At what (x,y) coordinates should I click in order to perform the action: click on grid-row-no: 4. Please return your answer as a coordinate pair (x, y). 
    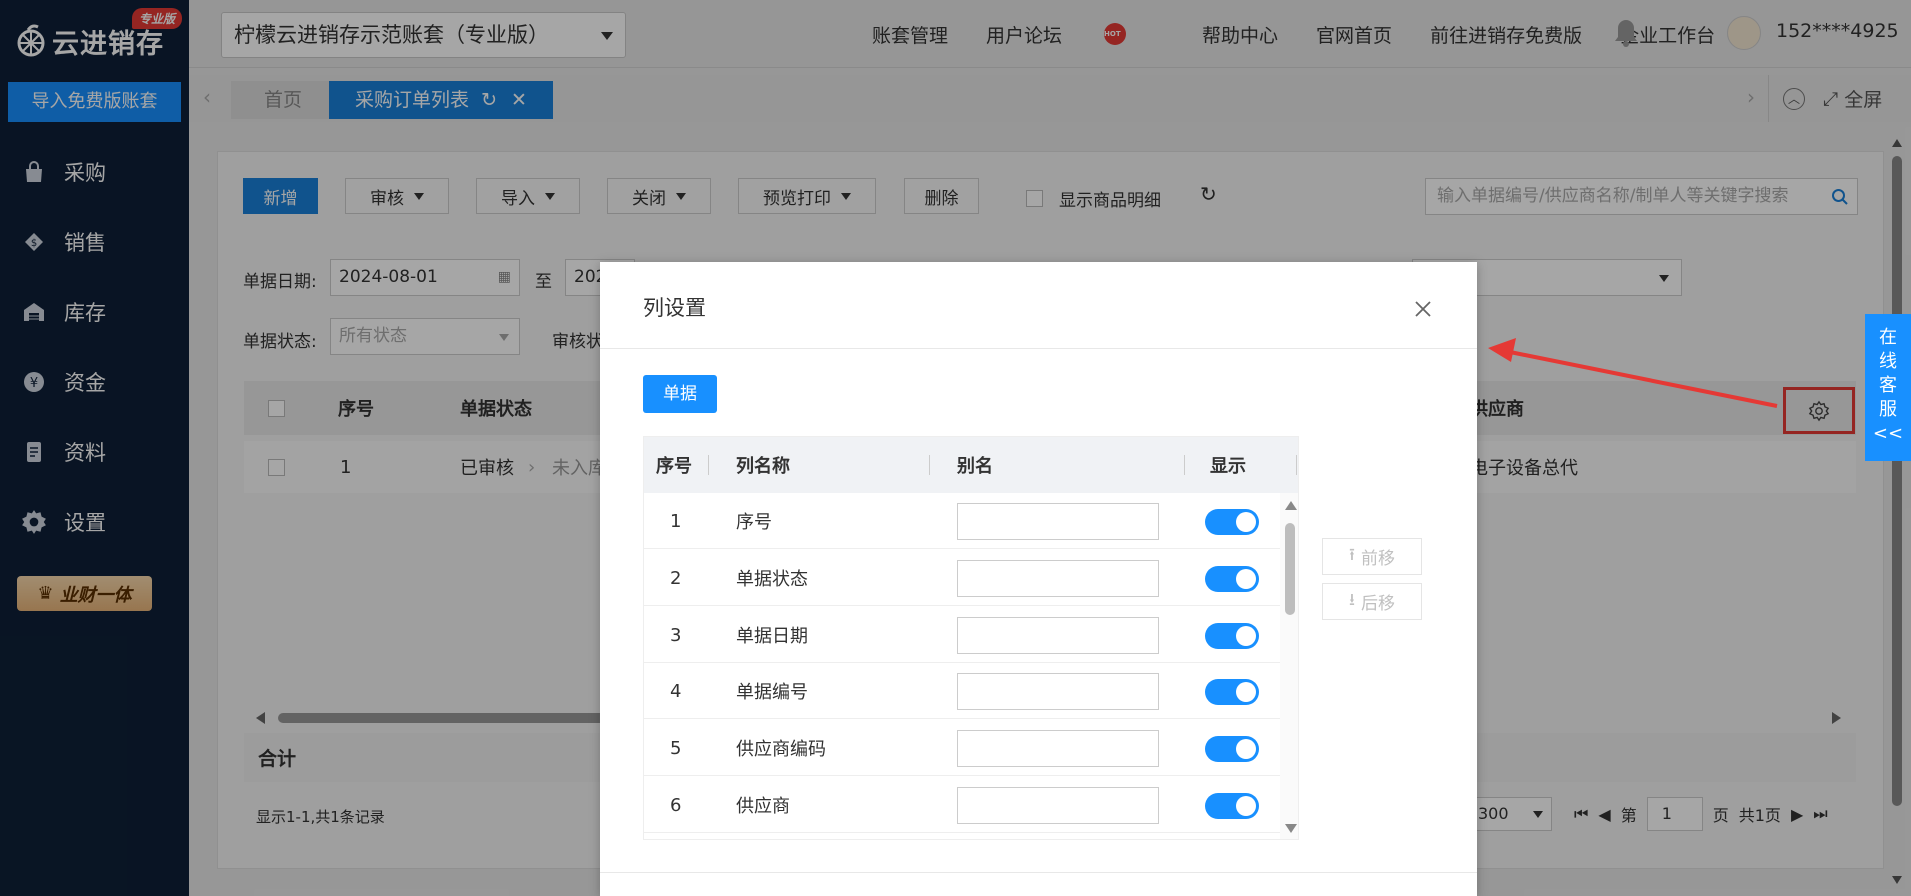
    Looking at the image, I should click on (676, 691).